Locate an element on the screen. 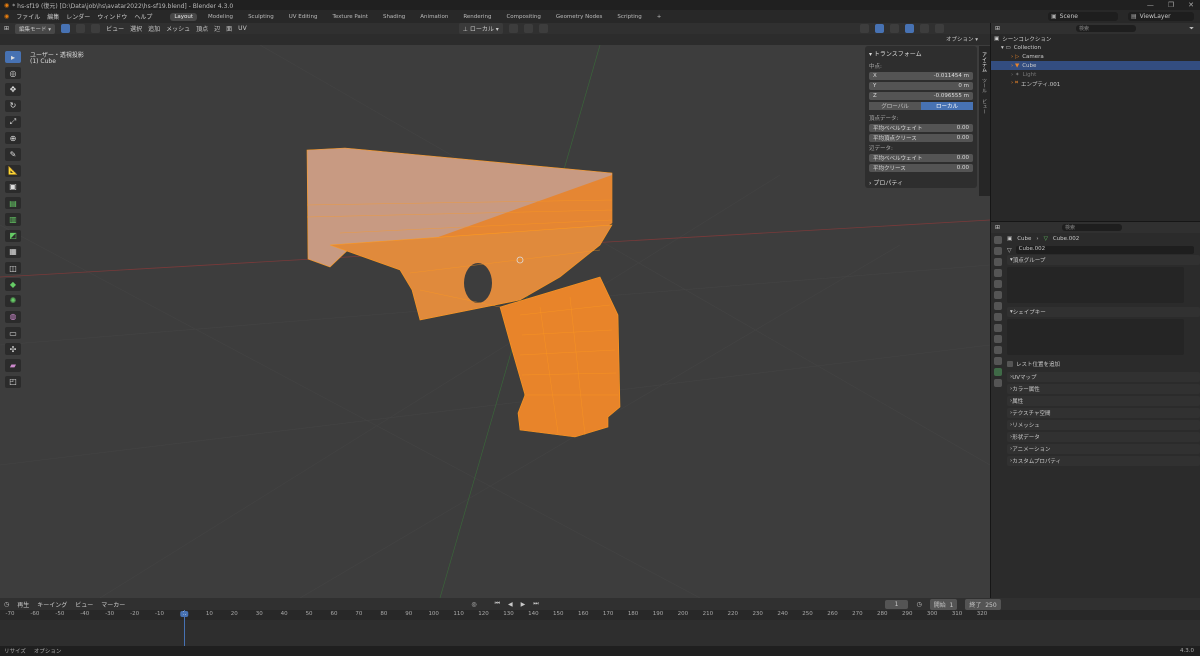 Image resolution: width=1200 pixels, height=656 pixels. section-texture-space: › テクスチャ空間 is located at coordinates (1103, 413).